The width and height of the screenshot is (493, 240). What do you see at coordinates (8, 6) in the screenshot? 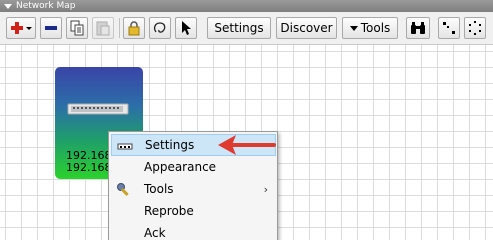
I see `collapse-triangle-icon` at bounding box center [8, 6].